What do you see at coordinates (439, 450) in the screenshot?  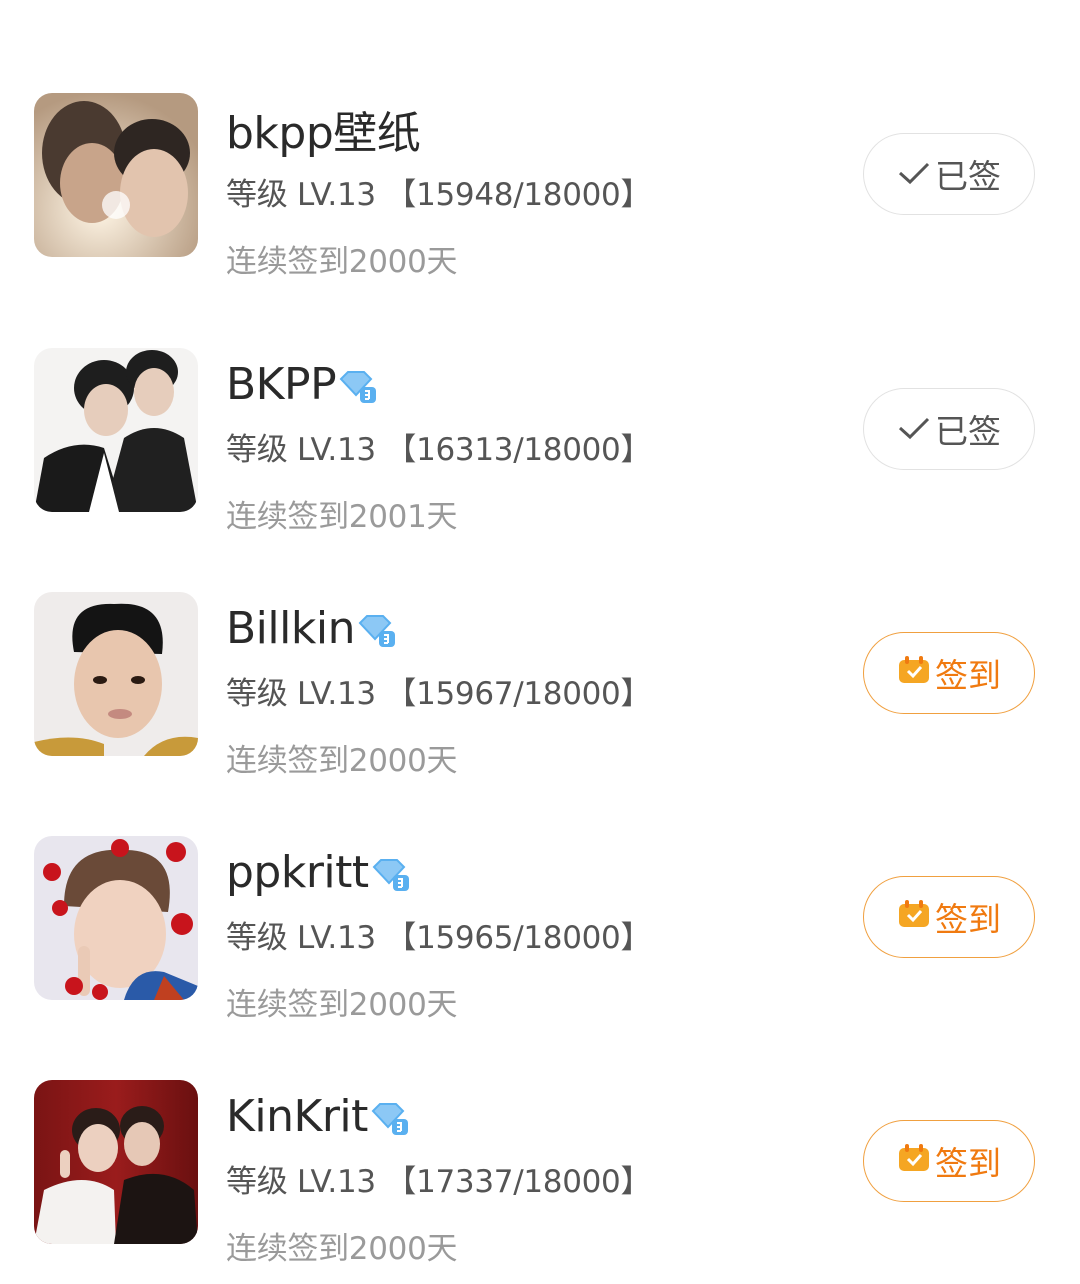 I see `forum-level: 等级 LV.13 【16313/18000】` at bounding box center [439, 450].